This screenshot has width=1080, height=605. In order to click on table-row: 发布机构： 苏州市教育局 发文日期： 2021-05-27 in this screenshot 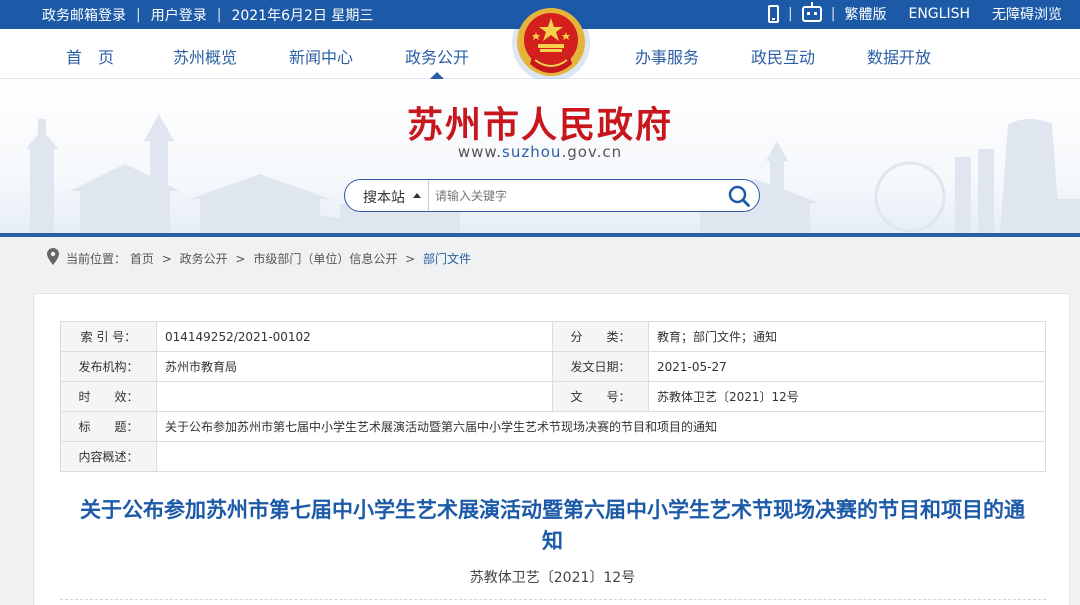, I will do `click(553, 366)`.